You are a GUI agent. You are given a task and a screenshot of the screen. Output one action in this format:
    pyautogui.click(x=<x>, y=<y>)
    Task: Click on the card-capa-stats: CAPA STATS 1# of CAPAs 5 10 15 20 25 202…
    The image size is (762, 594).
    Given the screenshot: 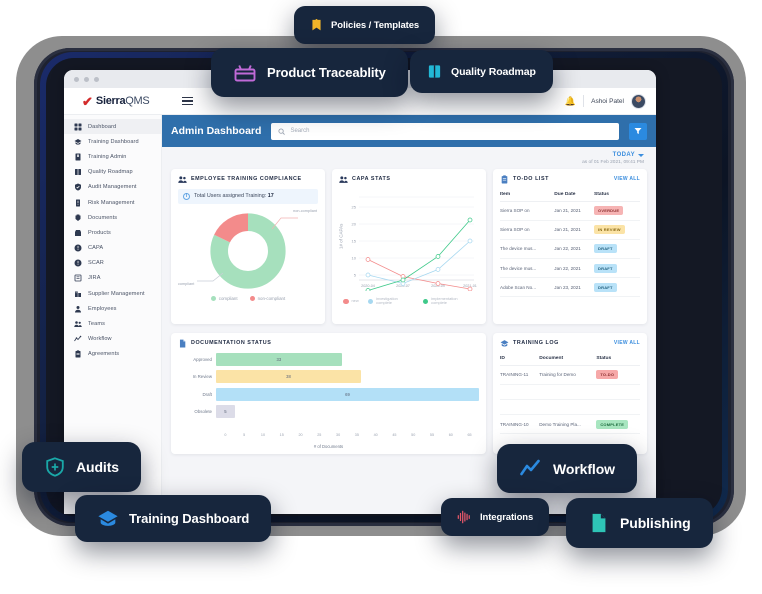 What is the action you would take?
    pyautogui.click(x=409, y=246)
    